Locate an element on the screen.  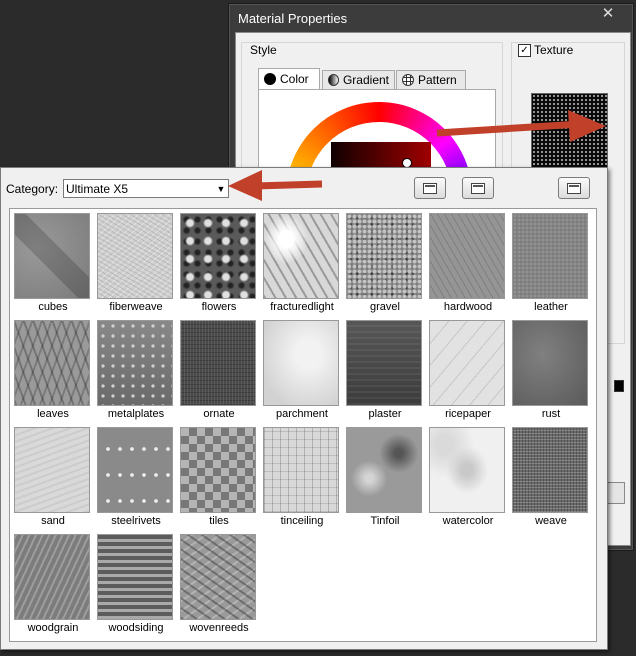
texture-checkbox-row: ✓ Texture is located at coordinates (546, 50).